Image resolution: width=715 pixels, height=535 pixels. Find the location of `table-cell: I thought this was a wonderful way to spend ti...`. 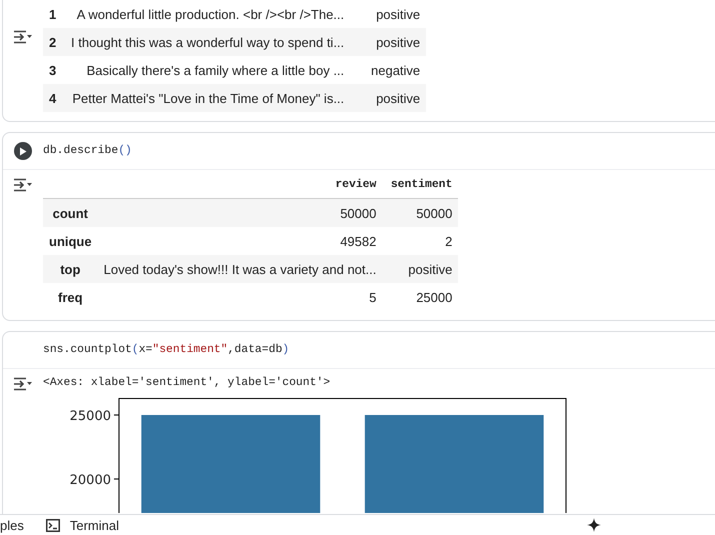

table-cell: I thought this was a wonderful way to spend ti... is located at coordinates (207, 42).